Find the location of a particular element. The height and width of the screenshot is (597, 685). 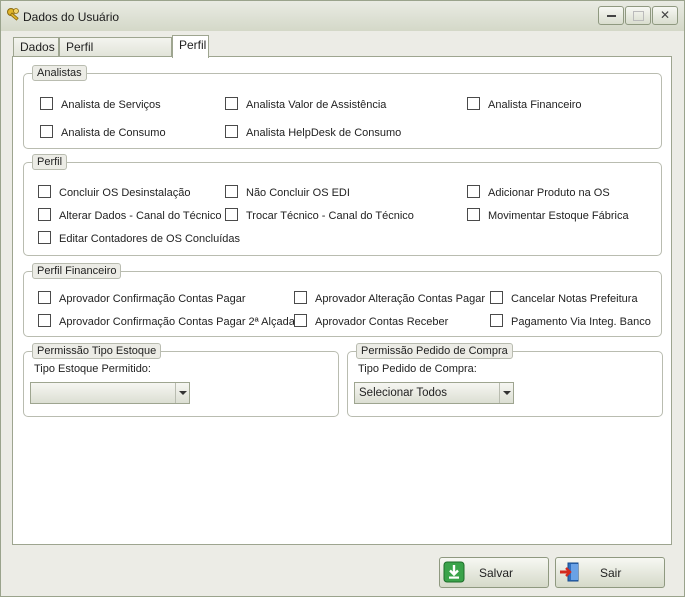

perfil-financeiro-legend: Perfil Financeiro is located at coordinates (77, 271).